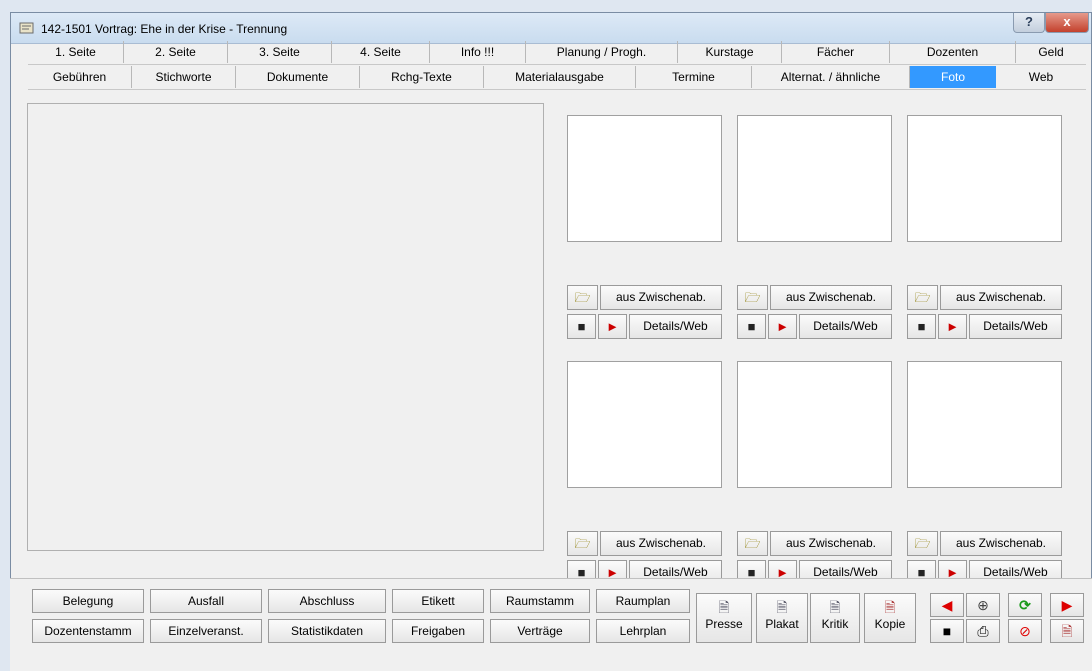  I want to click on tab-alternat: Alternat. / ähnliche, so click(831, 77).